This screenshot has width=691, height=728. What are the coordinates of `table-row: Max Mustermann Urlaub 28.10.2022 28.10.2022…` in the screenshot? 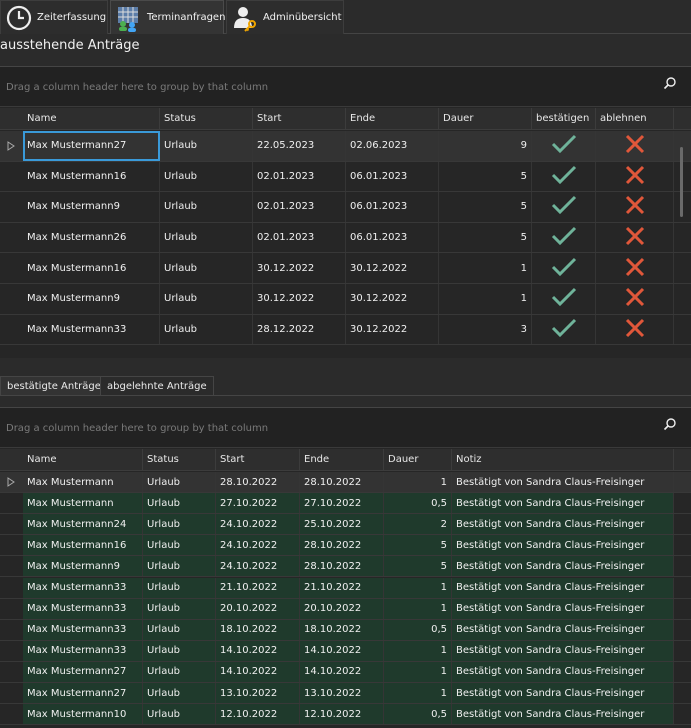 It's located at (345, 483).